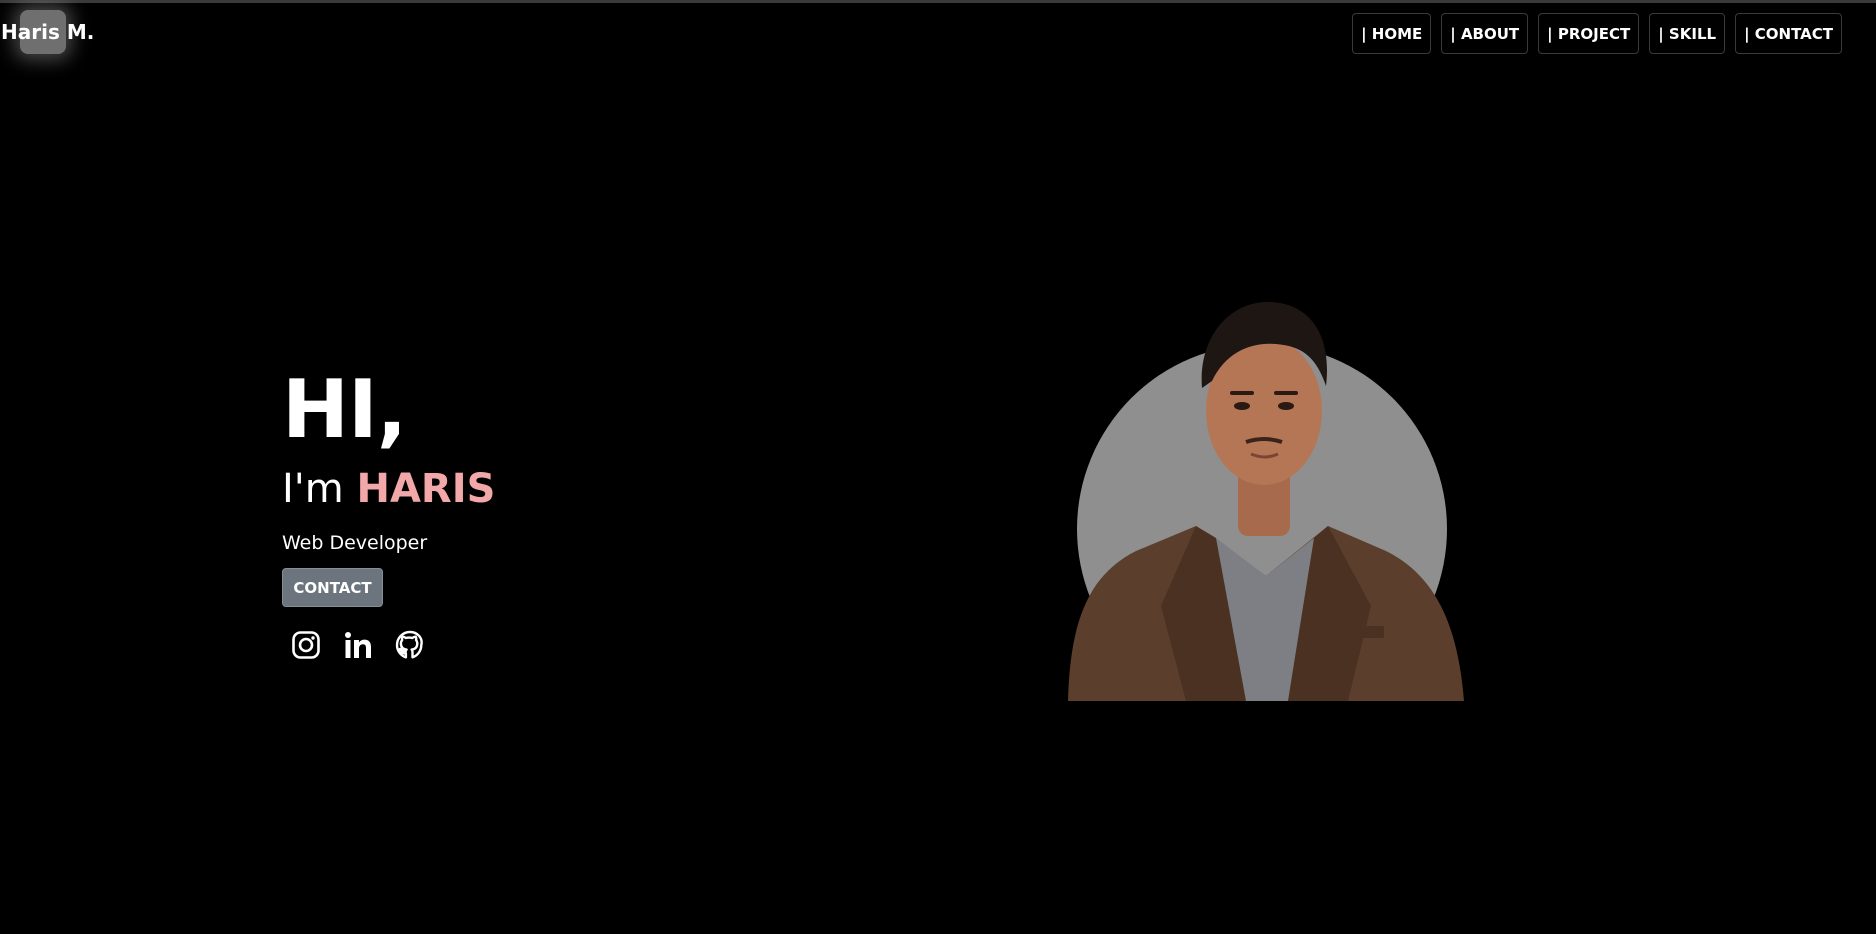  What do you see at coordinates (1392, 33) in the screenshot?
I see `nav-home: | HOME` at bounding box center [1392, 33].